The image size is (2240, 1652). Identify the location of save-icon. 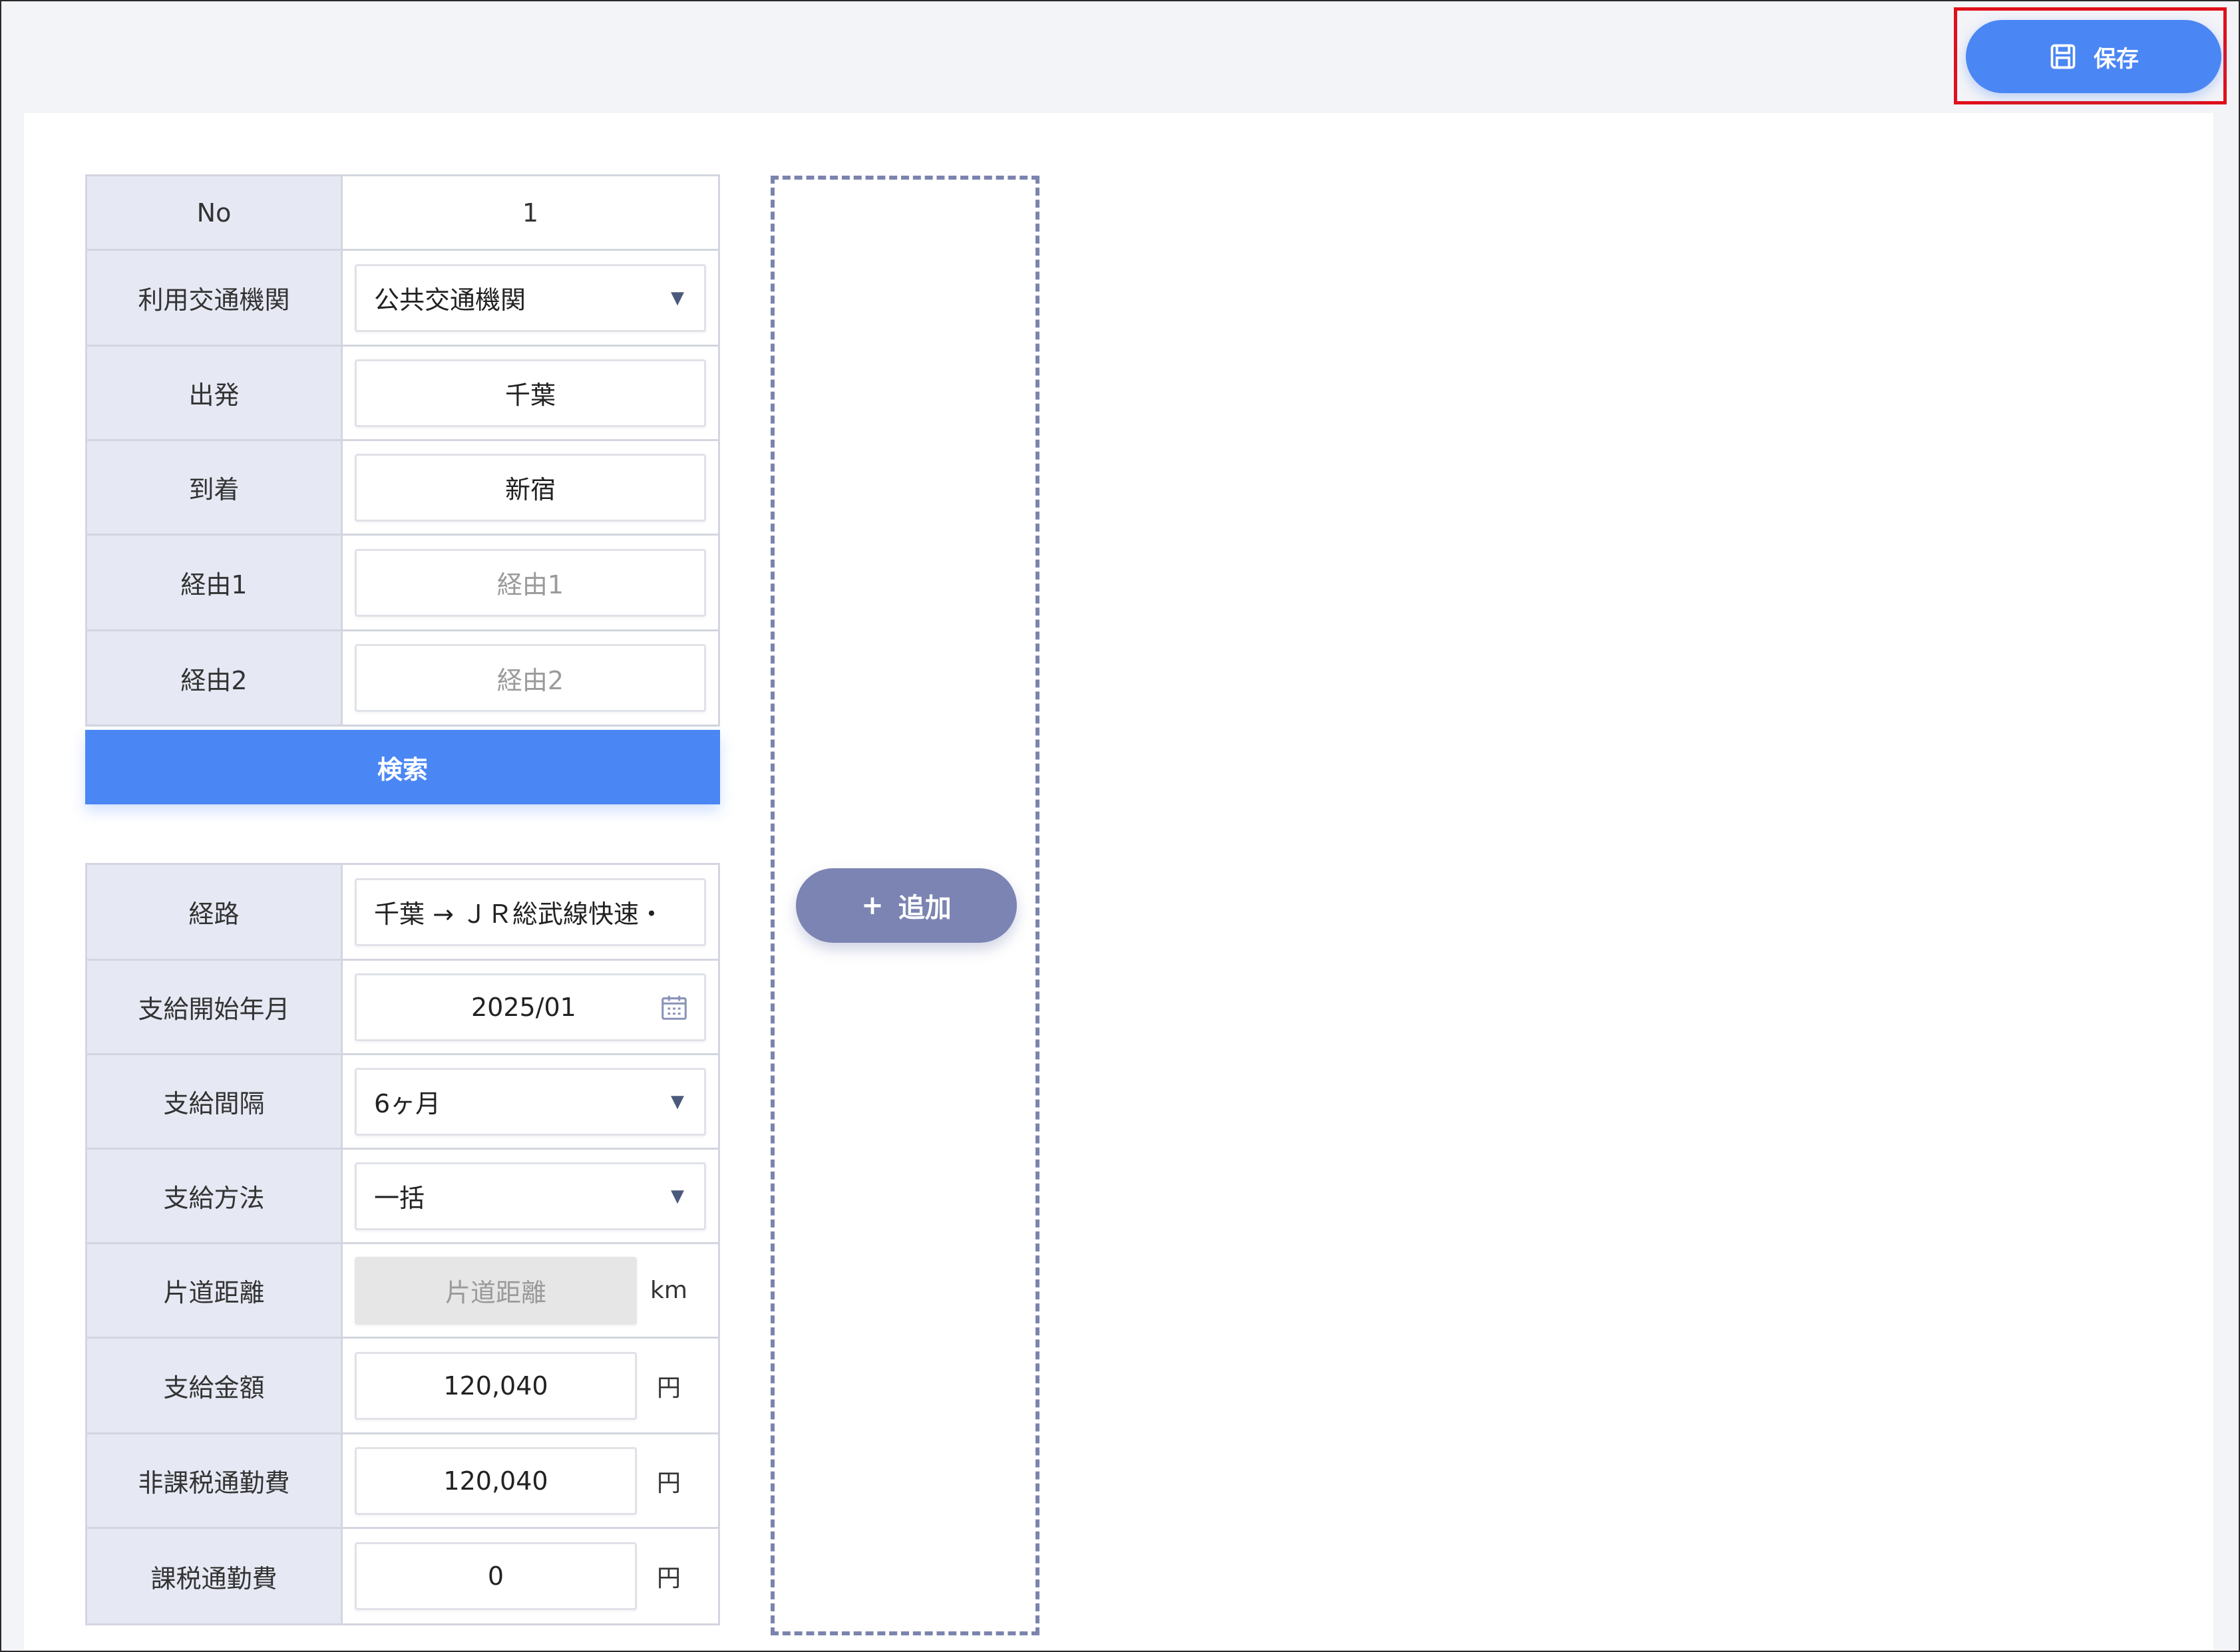
(2063, 57).